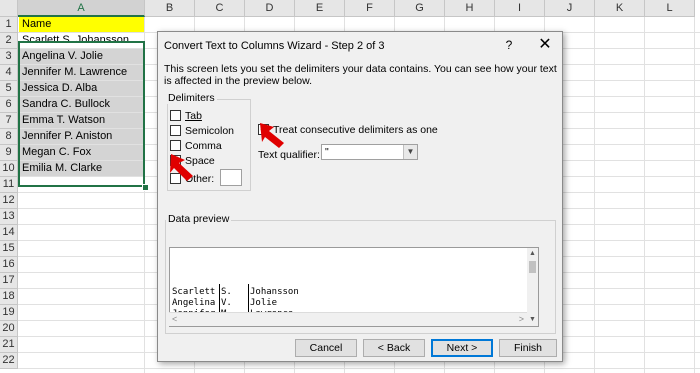 The height and width of the screenshot is (373, 700). What do you see at coordinates (272, 135) in the screenshot?
I see `red-arrow-consecutive` at bounding box center [272, 135].